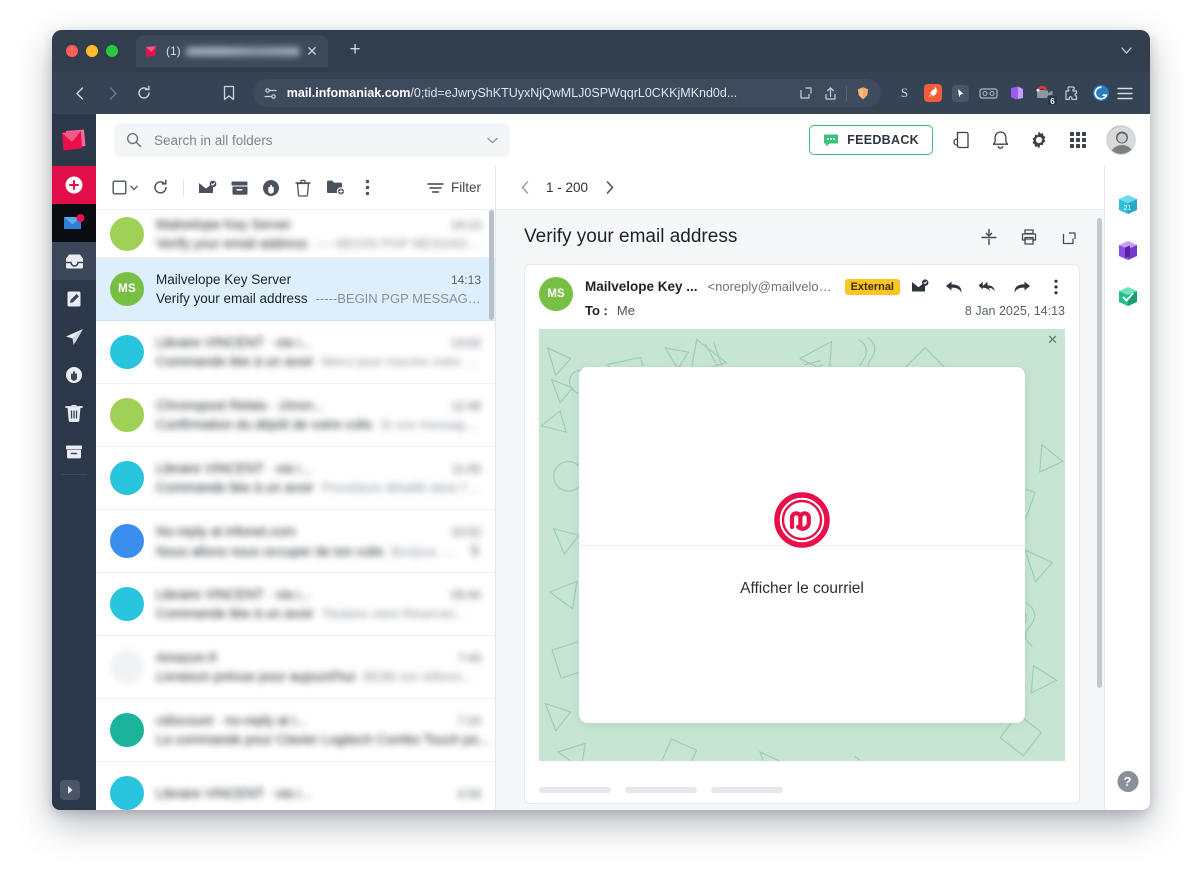 Image resolution: width=1200 pixels, height=875 pixels. Describe the element at coordinates (435, 188) in the screenshot. I see `filter-lines-icon` at that location.